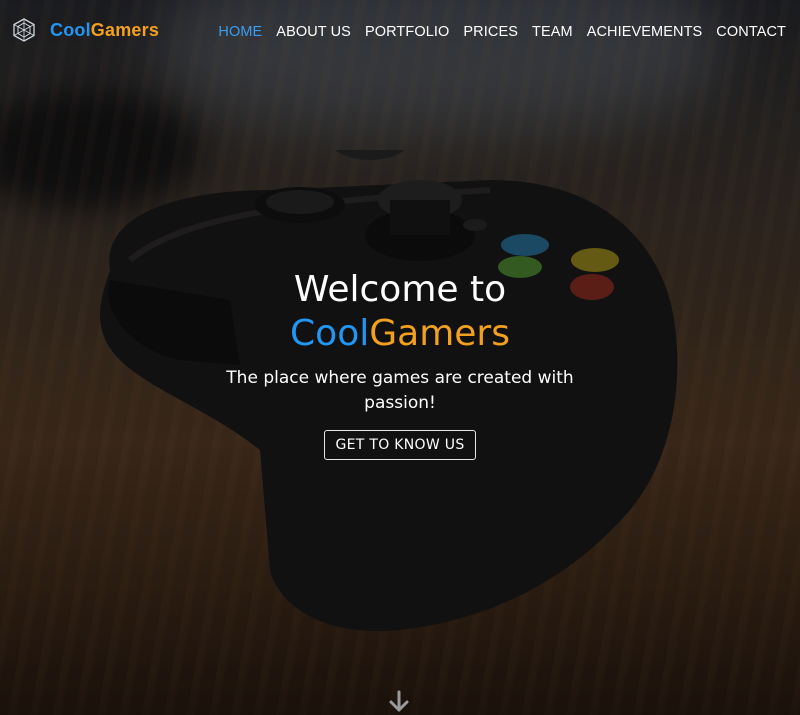 This screenshot has height=715, width=800. Describe the element at coordinates (330, 333) in the screenshot. I see `hero-title-cool: Cool` at that location.